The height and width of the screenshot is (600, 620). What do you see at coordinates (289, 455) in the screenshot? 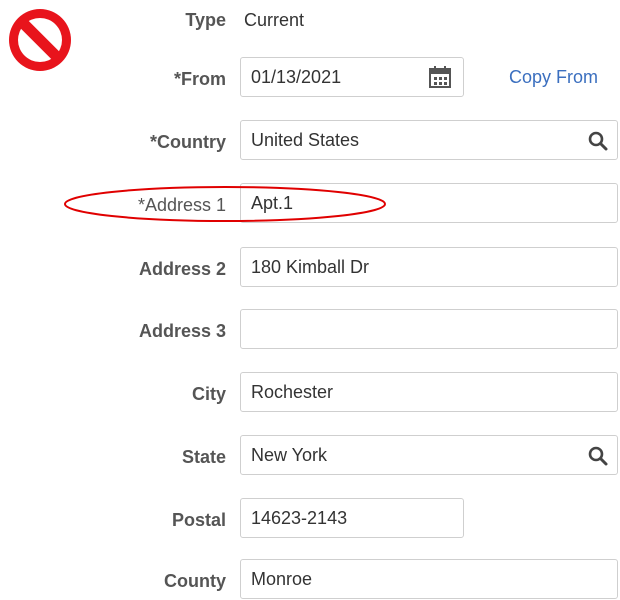
I see `state-value: New York` at bounding box center [289, 455].